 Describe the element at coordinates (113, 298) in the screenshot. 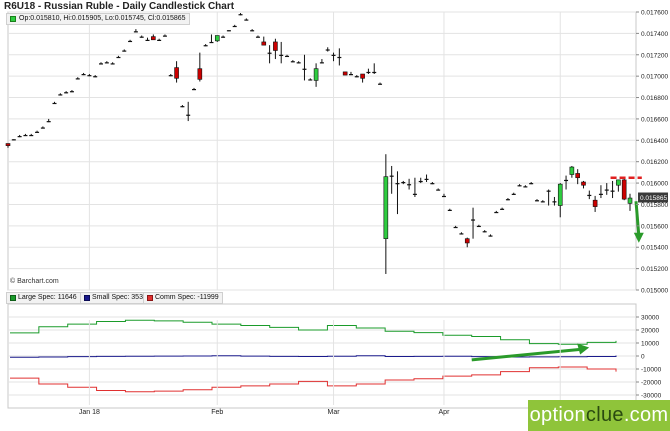

I see `legend-small-spec: Small Spec: 353` at that location.